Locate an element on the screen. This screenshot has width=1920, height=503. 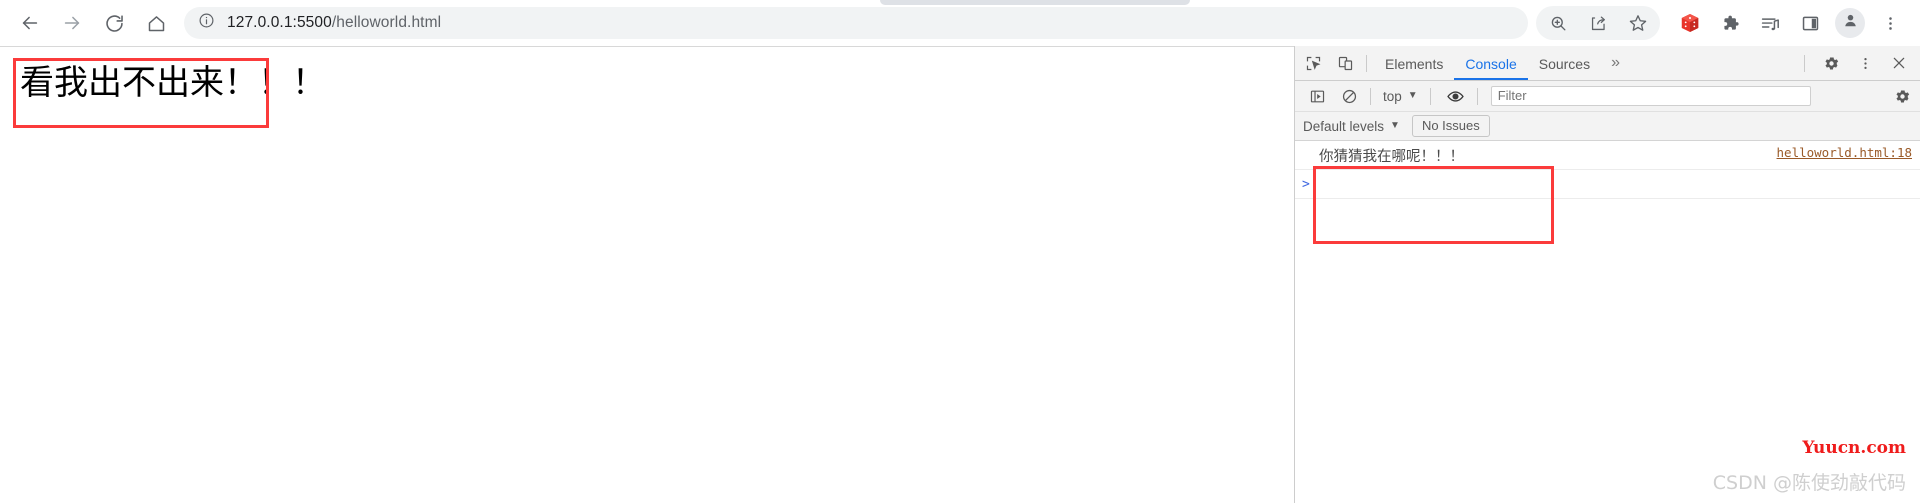
profile-button is located at coordinates (1850, 23).